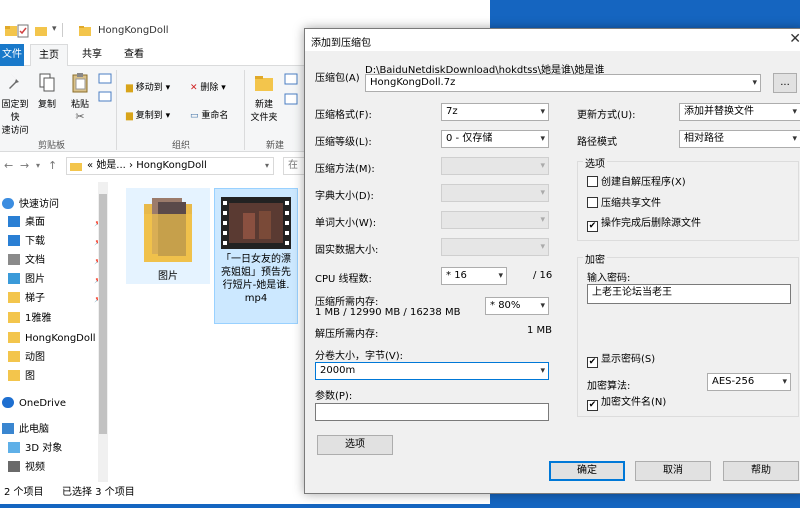  I want to click on nav-item: HongKongDoll, so click(58, 339).